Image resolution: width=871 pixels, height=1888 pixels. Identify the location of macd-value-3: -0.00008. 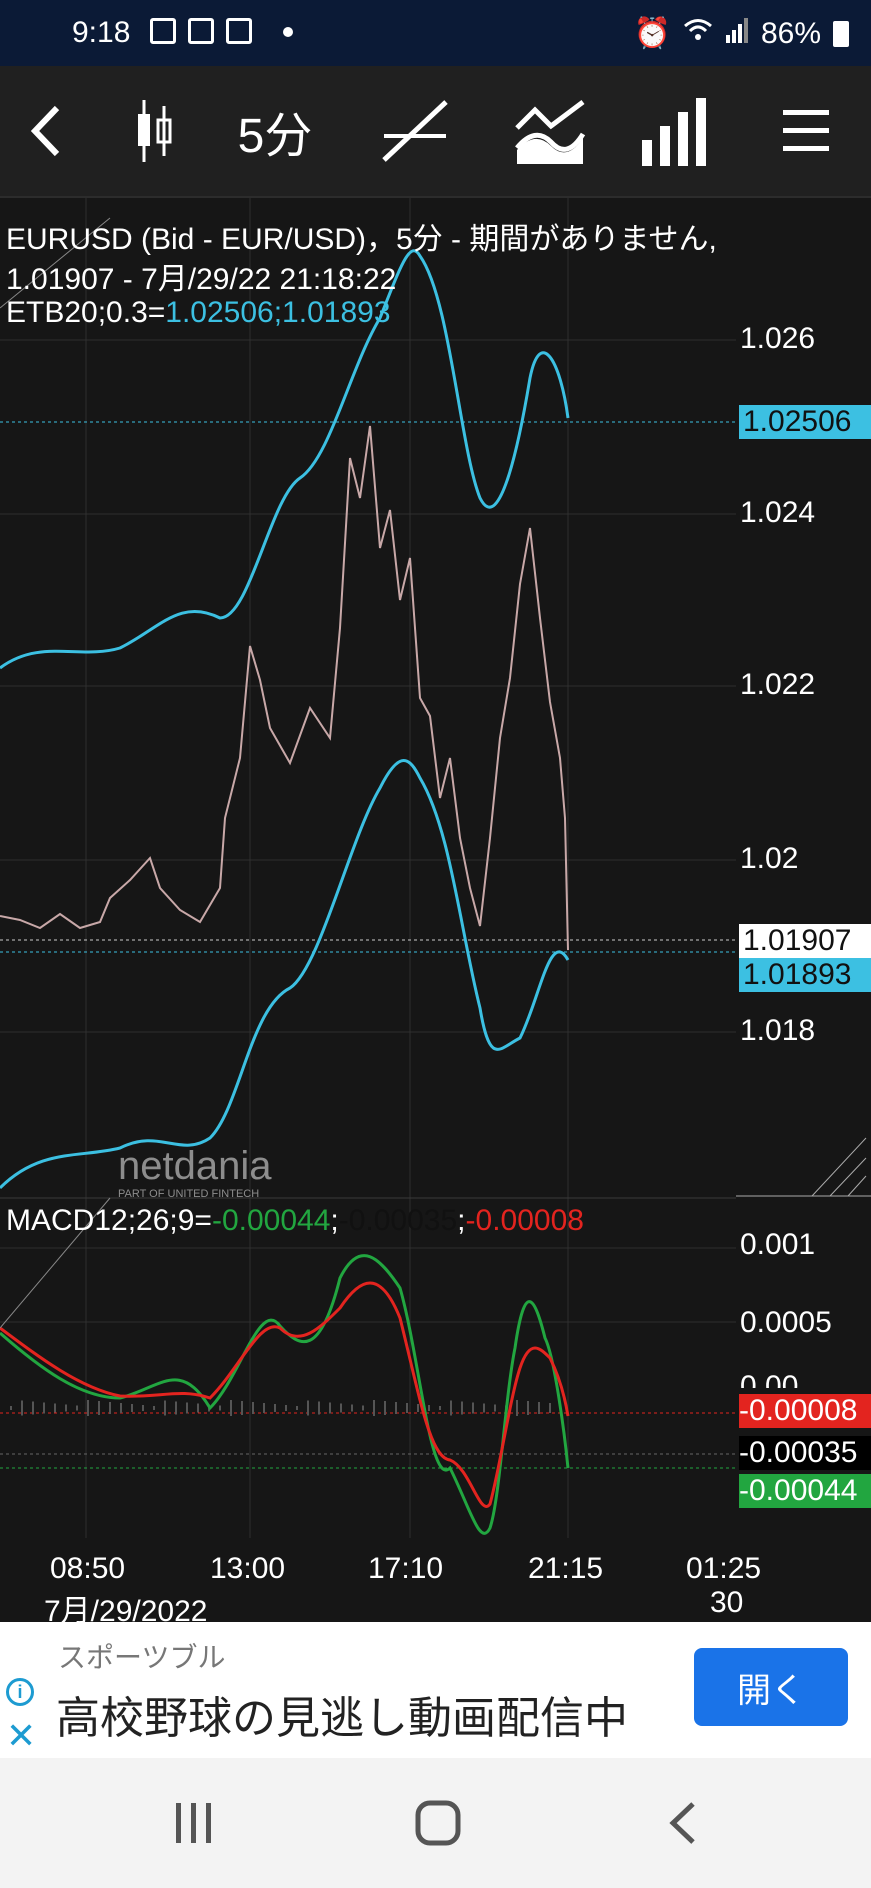
(524, 1220).